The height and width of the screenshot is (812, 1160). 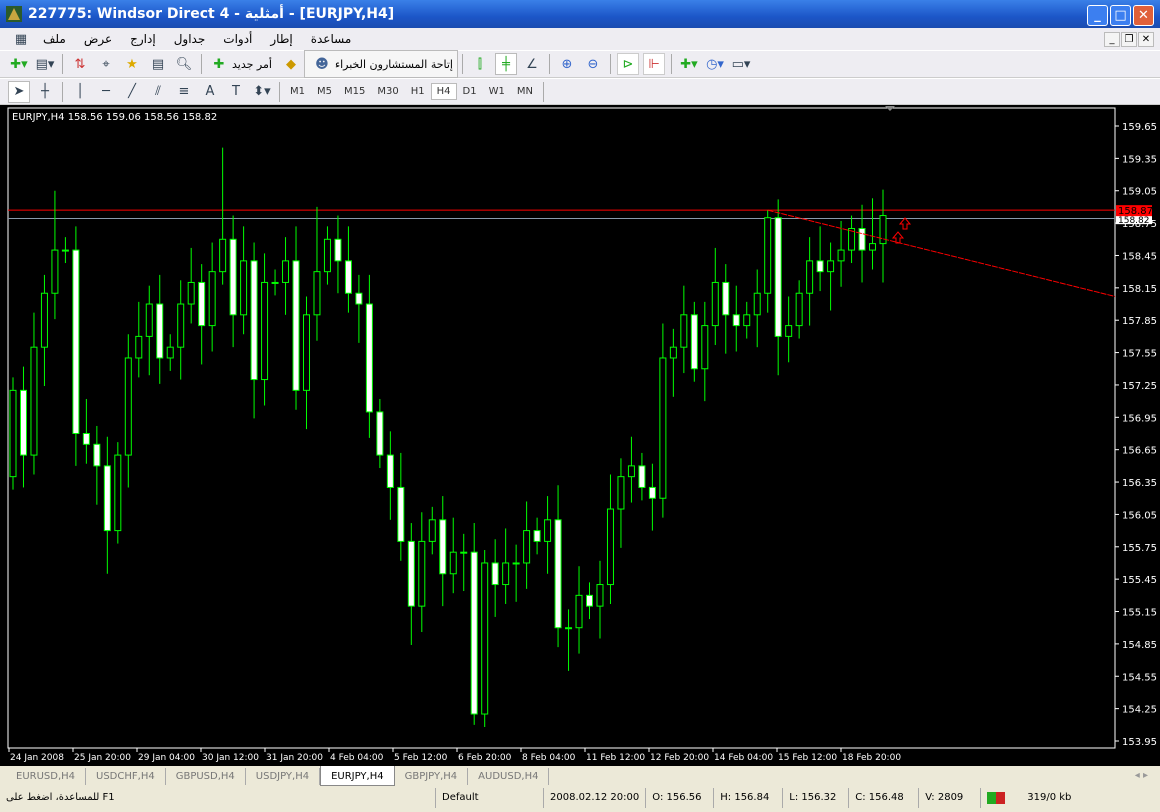 What do you see at coordinates (1139, 192) in the screenshot?
I see `y-tick-label: 159.05` at bounding box center [1139, 192].